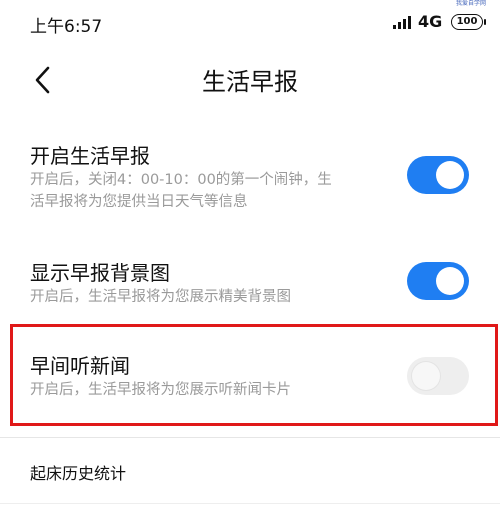 The image size is (500, 507). I want to click on setting-description-line: 开启后，生活早报将为您展示精美背景图, so click(160, 297).